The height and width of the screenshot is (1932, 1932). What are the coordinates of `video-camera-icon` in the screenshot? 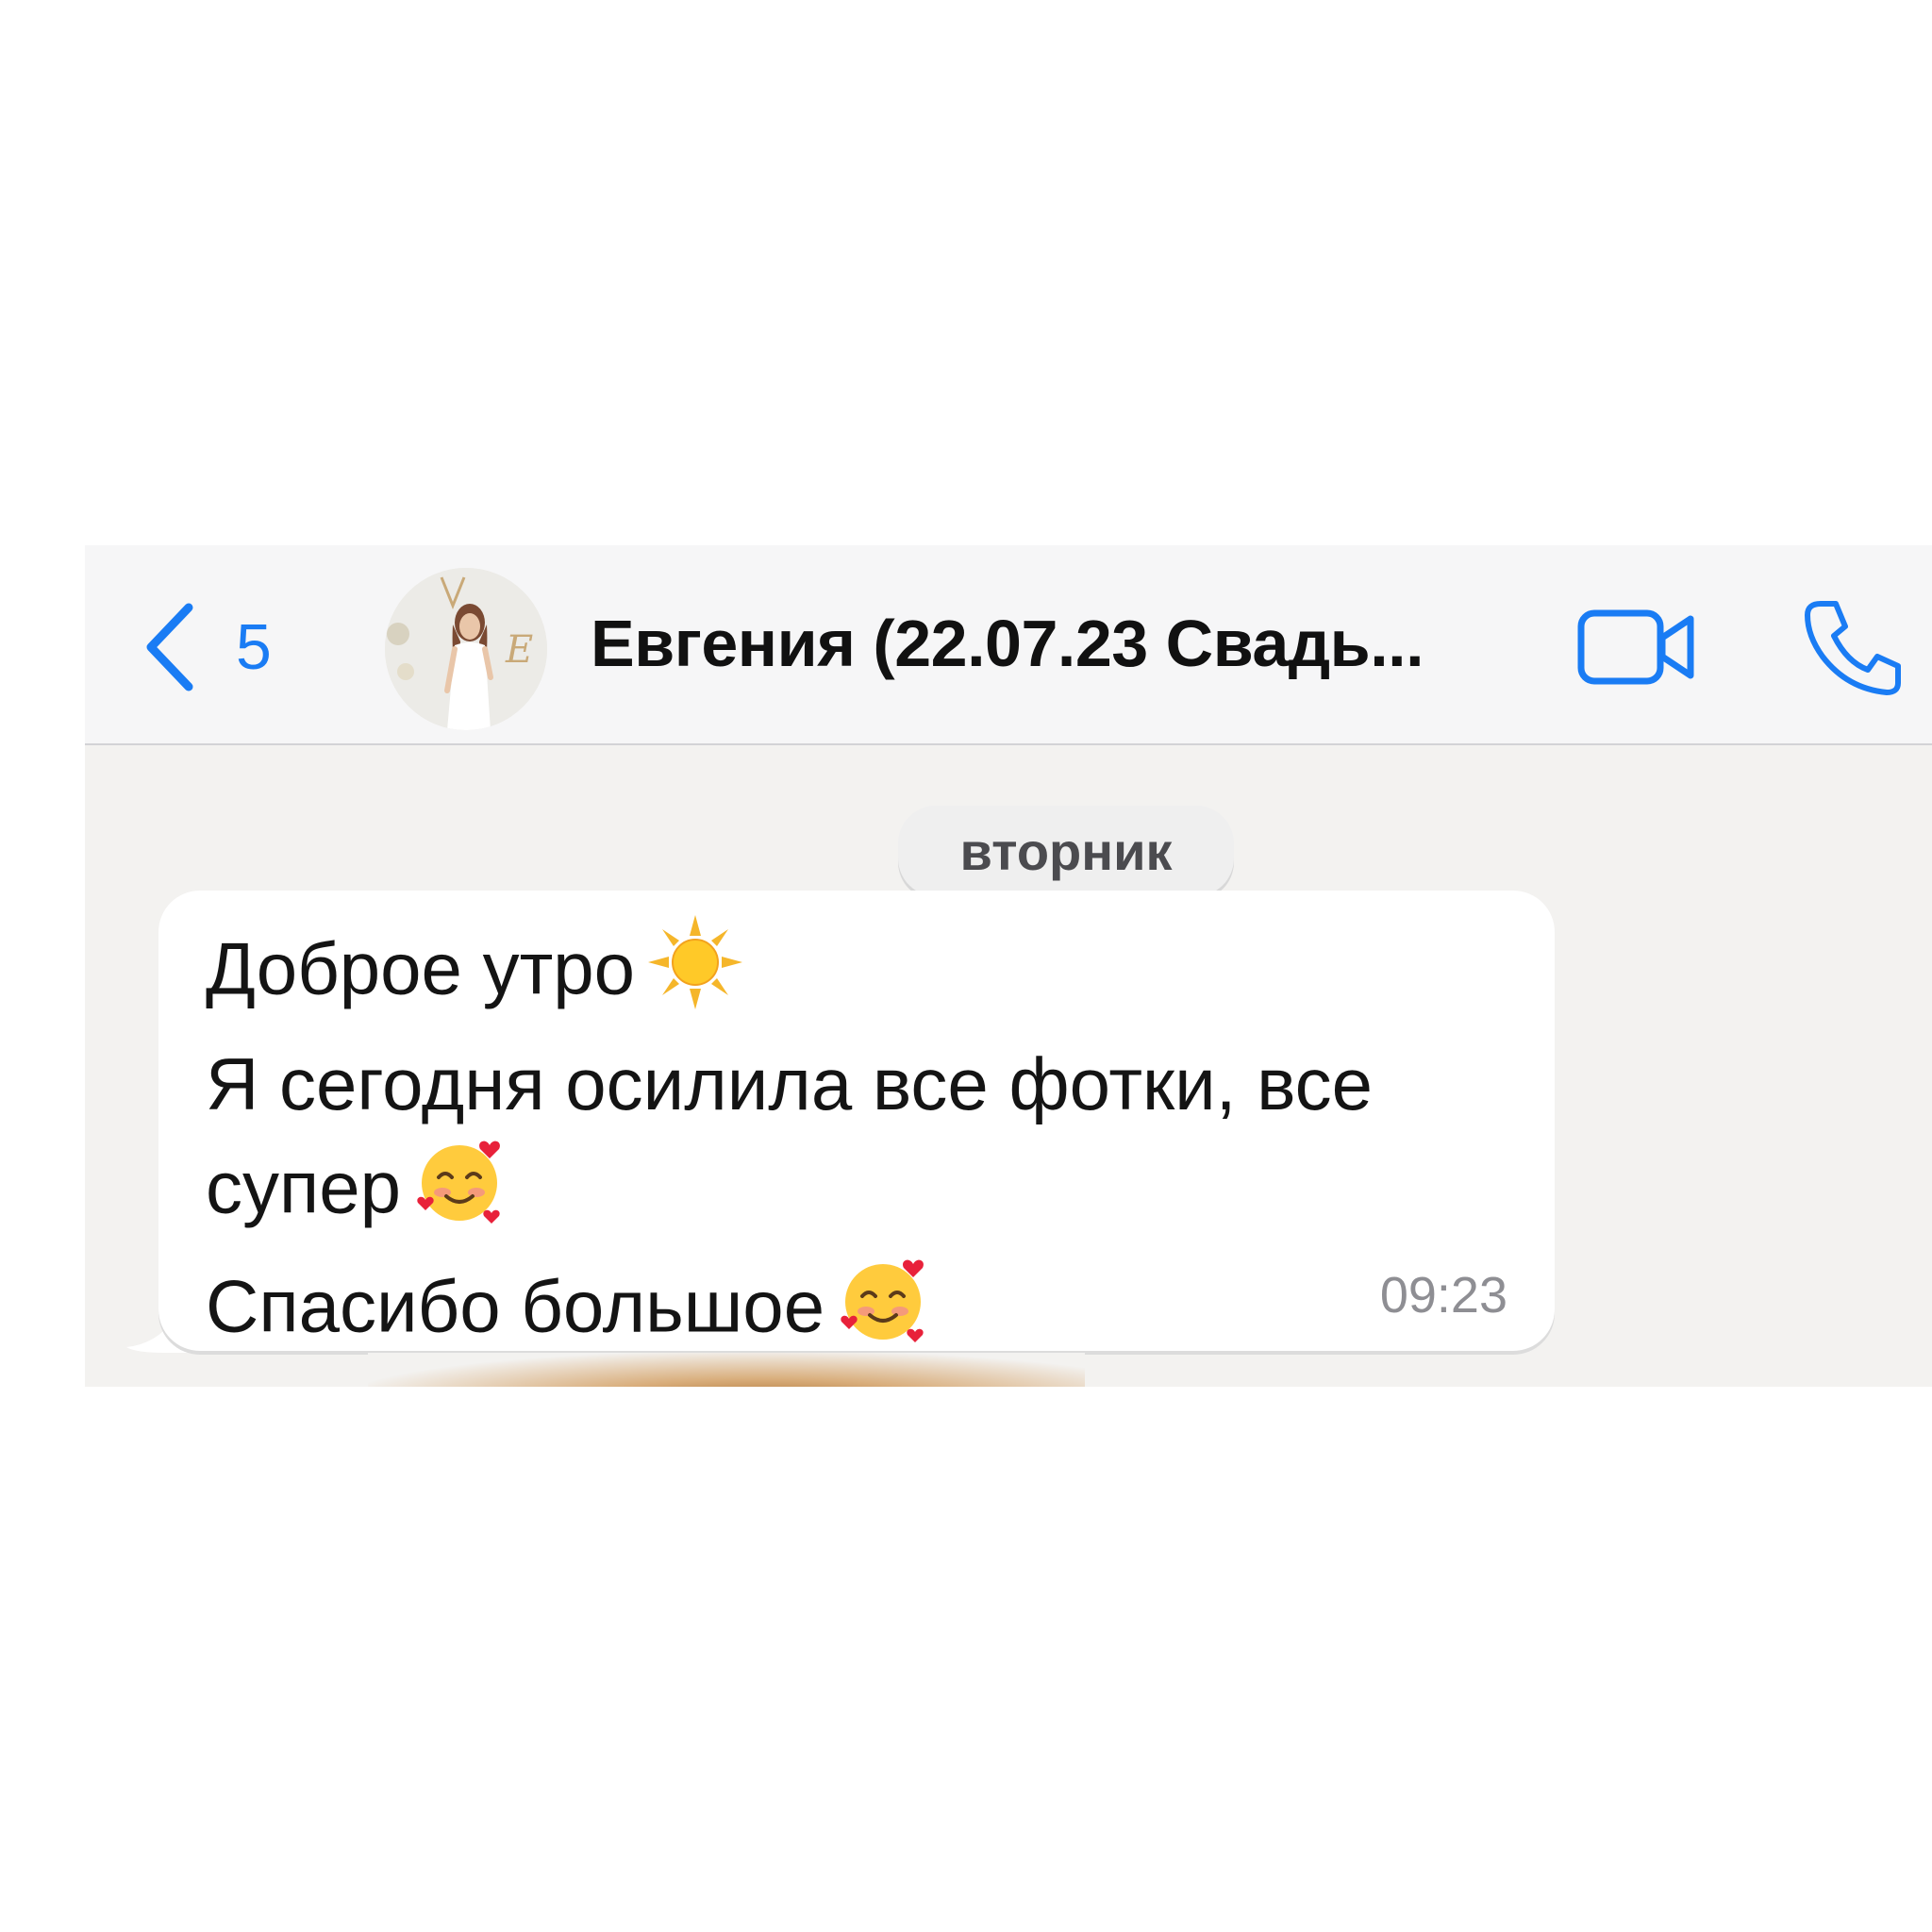 It's located at (1635, 647).